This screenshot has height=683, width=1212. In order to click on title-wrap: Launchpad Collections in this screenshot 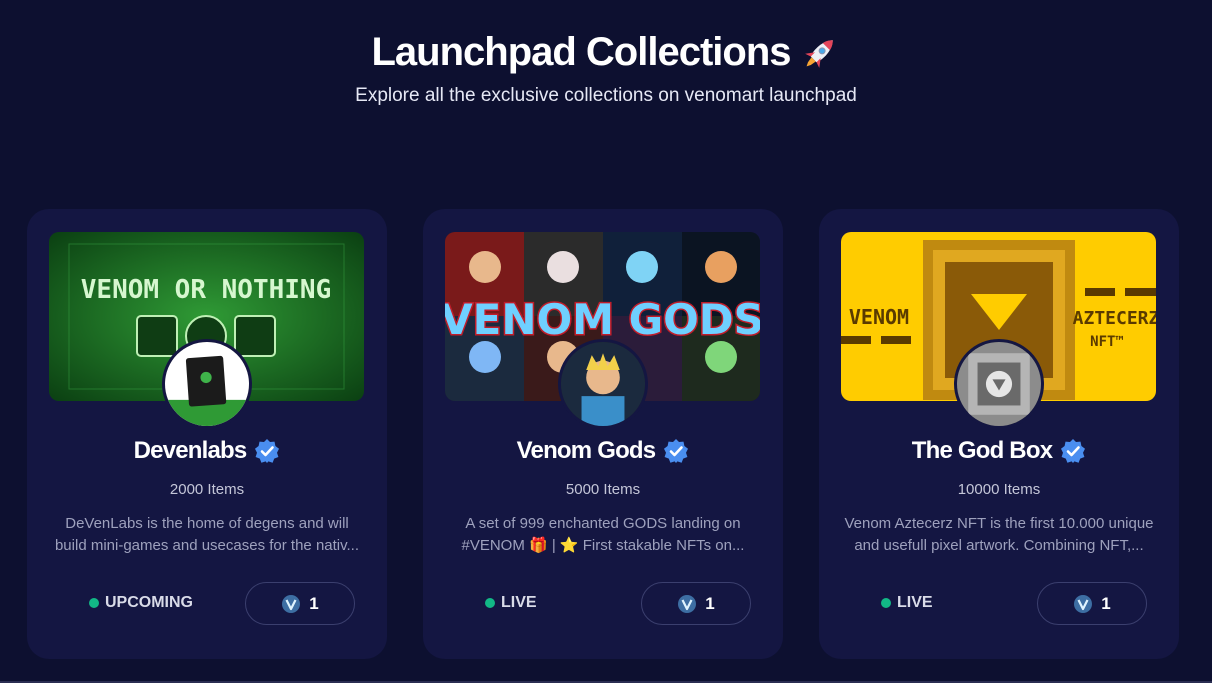, I will do `click(605, 52)`.